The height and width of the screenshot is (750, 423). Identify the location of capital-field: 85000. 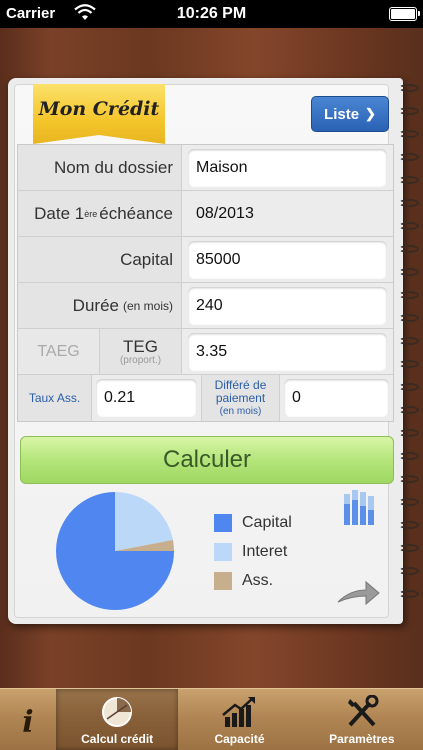
(287, 259).